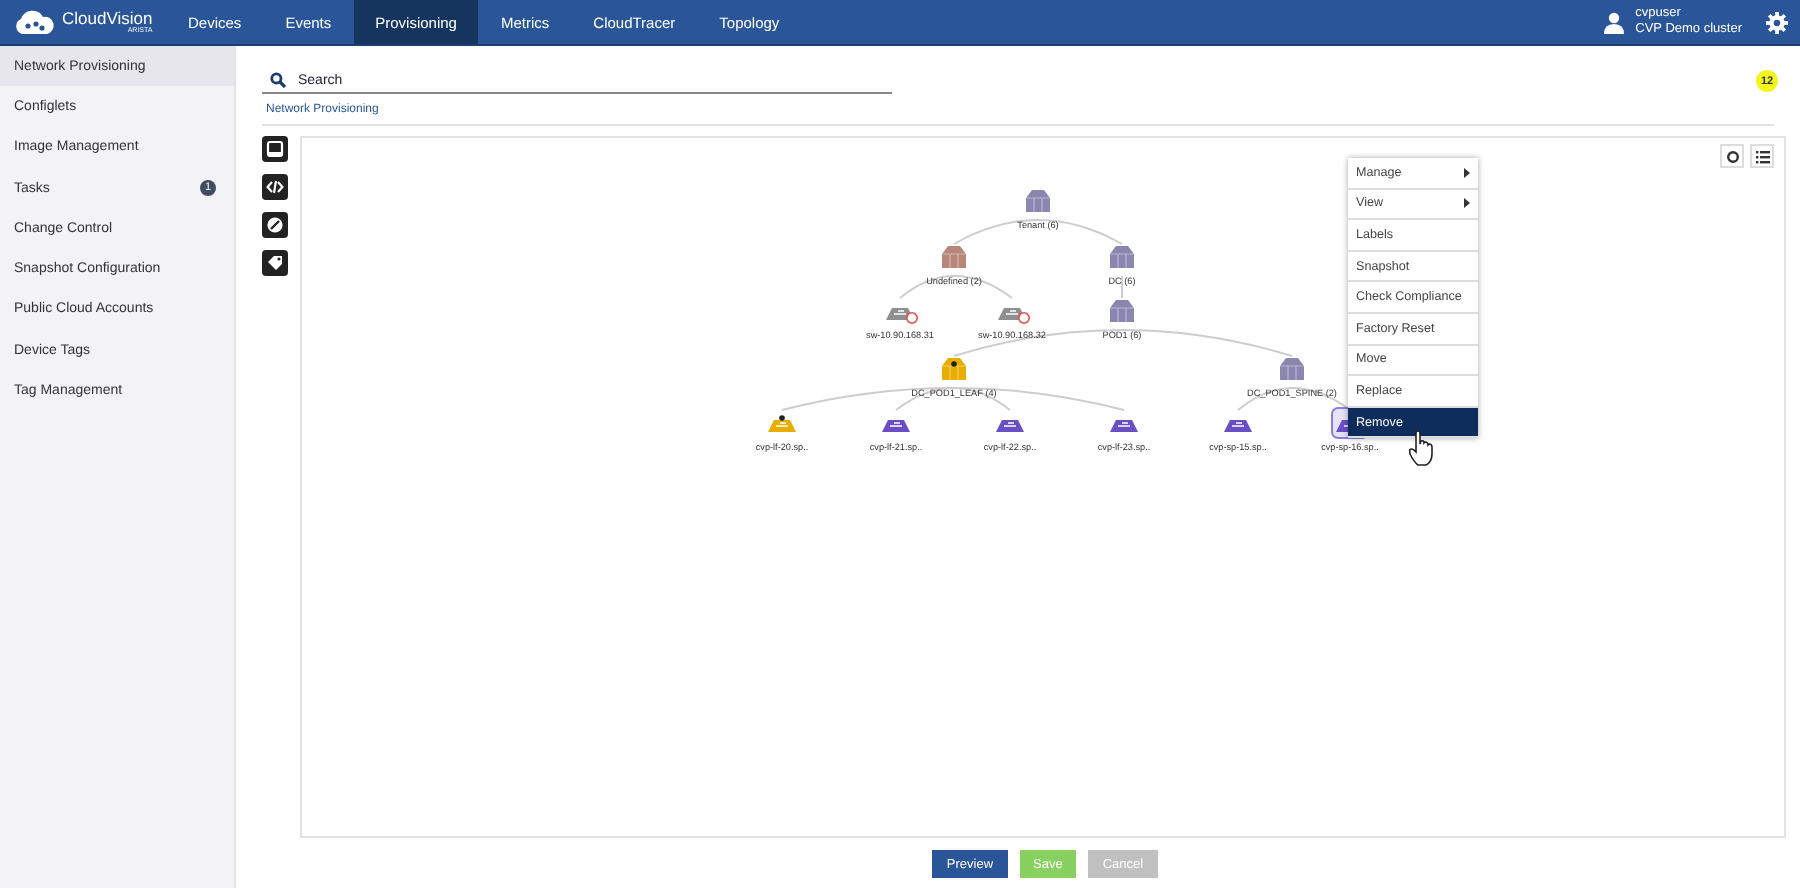 Image resolution: width=1800 pixels, height=888 pixels. Describe the element at coordinates (275, 187) in the screenshot. I see `code-tool-icon` at that location.